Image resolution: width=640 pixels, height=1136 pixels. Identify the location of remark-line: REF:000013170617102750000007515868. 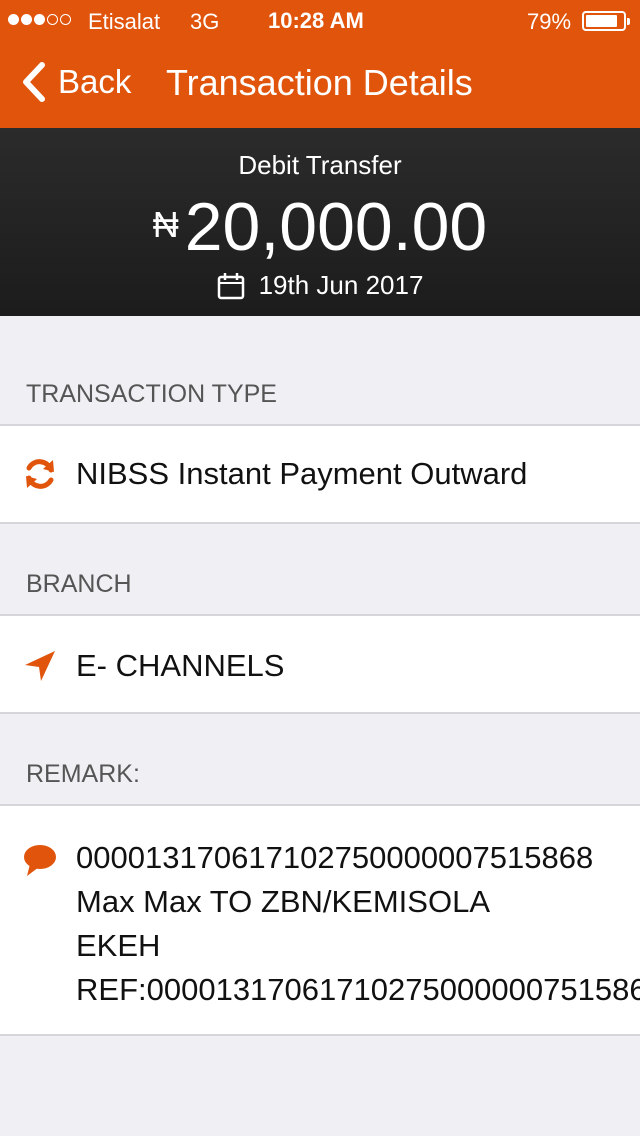
(358, 989).